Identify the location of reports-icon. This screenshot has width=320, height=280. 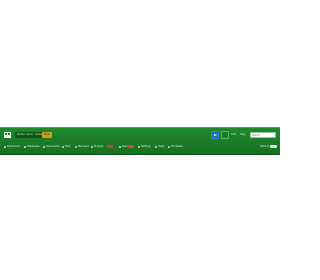
(120, 146).